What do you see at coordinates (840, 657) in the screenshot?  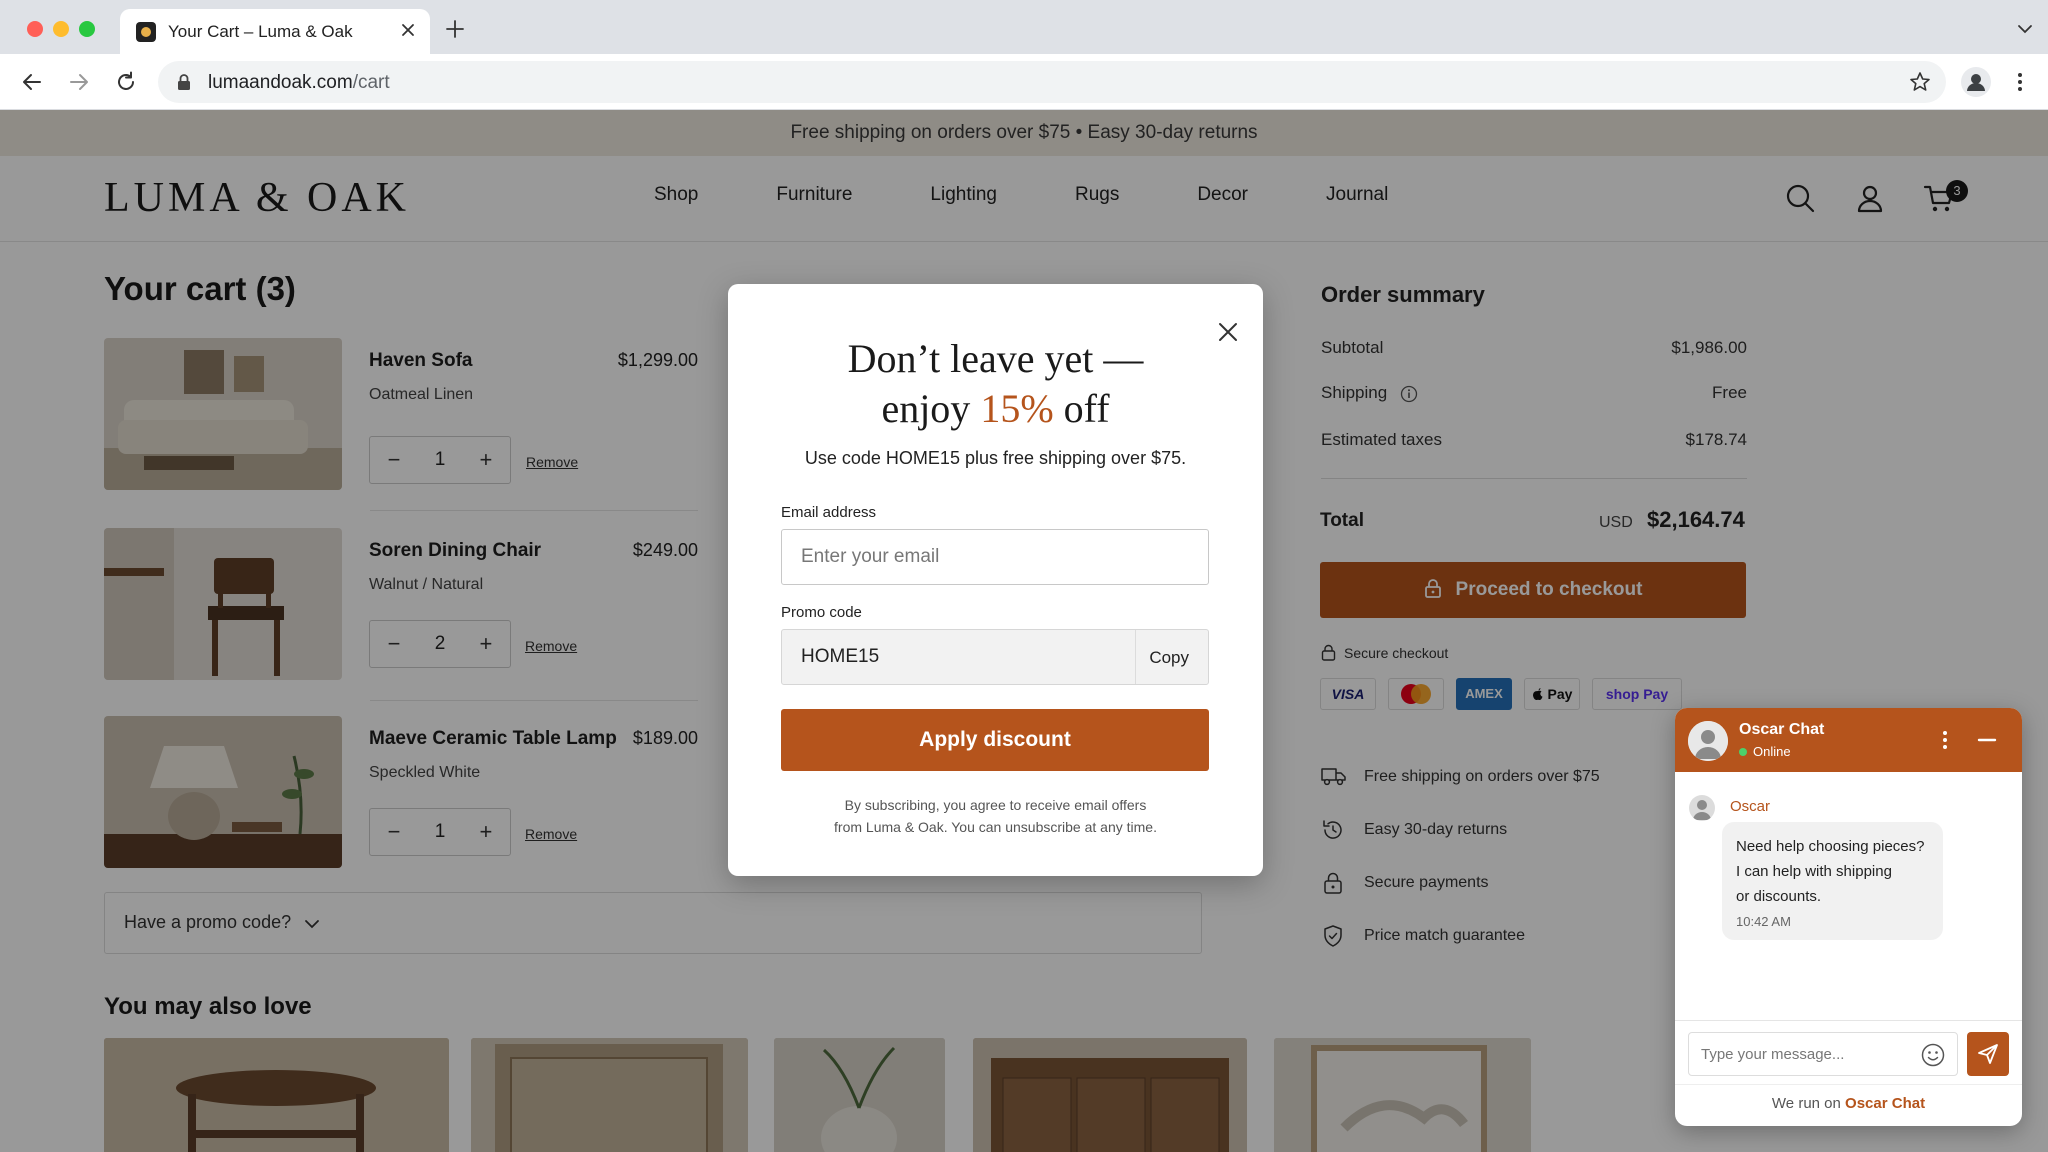 I see `promo-code-value: HOME15` at bounding box center [840, 657].